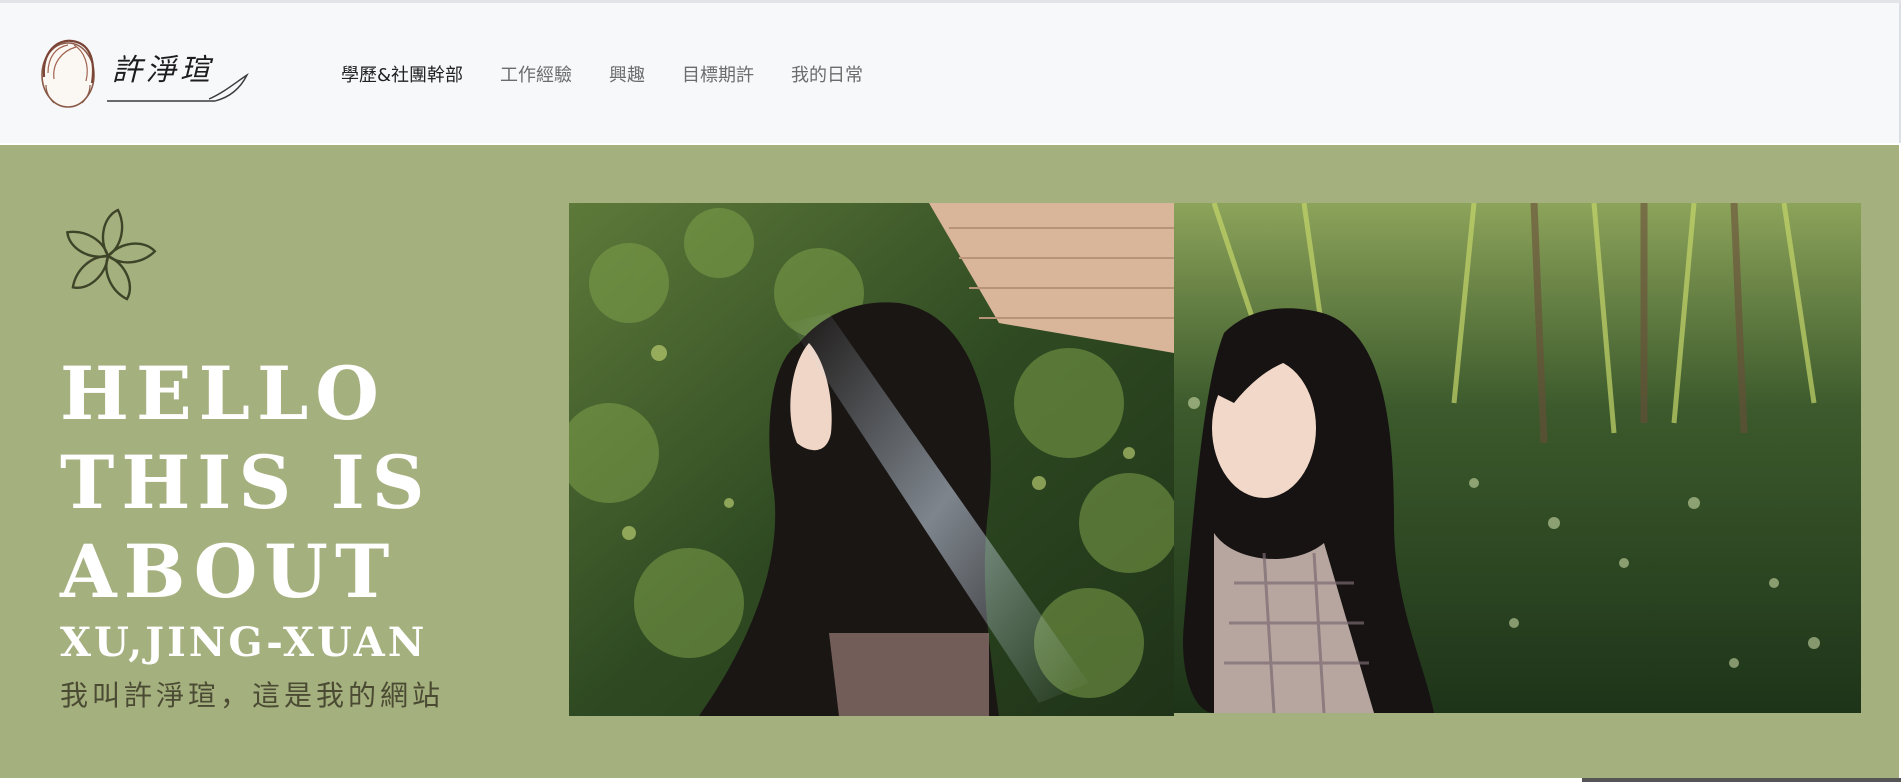 The width and height of the screenshot is (1901, 782). What do you see at coordinates (68, 73) in the screenshot?
I see `portrait-sketch-icon` at bounding box center [68, 73].